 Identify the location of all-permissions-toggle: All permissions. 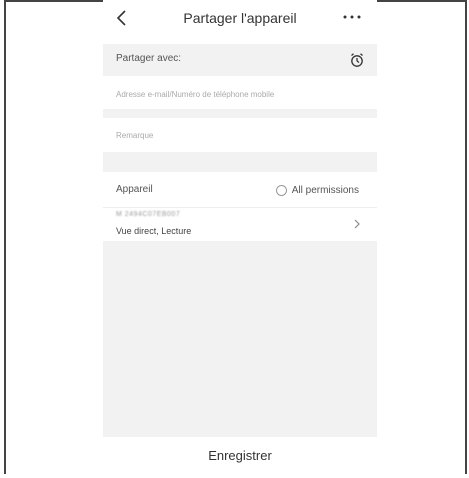
(317, 190).